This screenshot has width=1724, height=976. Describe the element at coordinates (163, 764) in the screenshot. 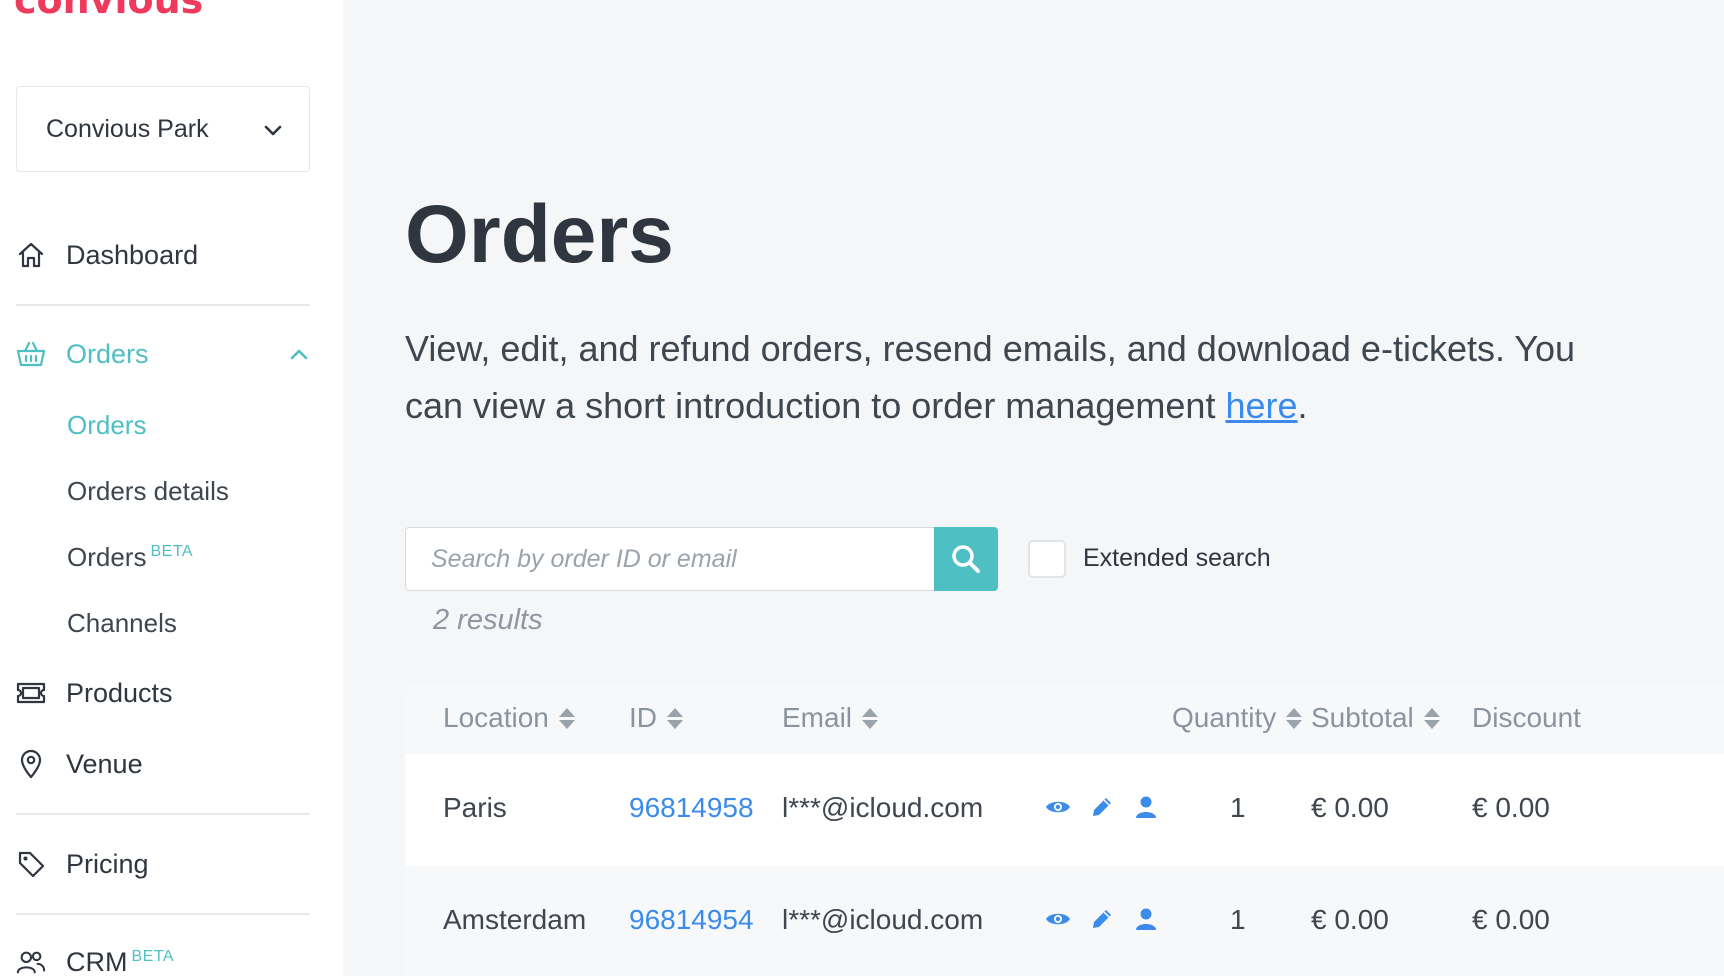

I see `sidebar-item-venue: Venue` at that location.